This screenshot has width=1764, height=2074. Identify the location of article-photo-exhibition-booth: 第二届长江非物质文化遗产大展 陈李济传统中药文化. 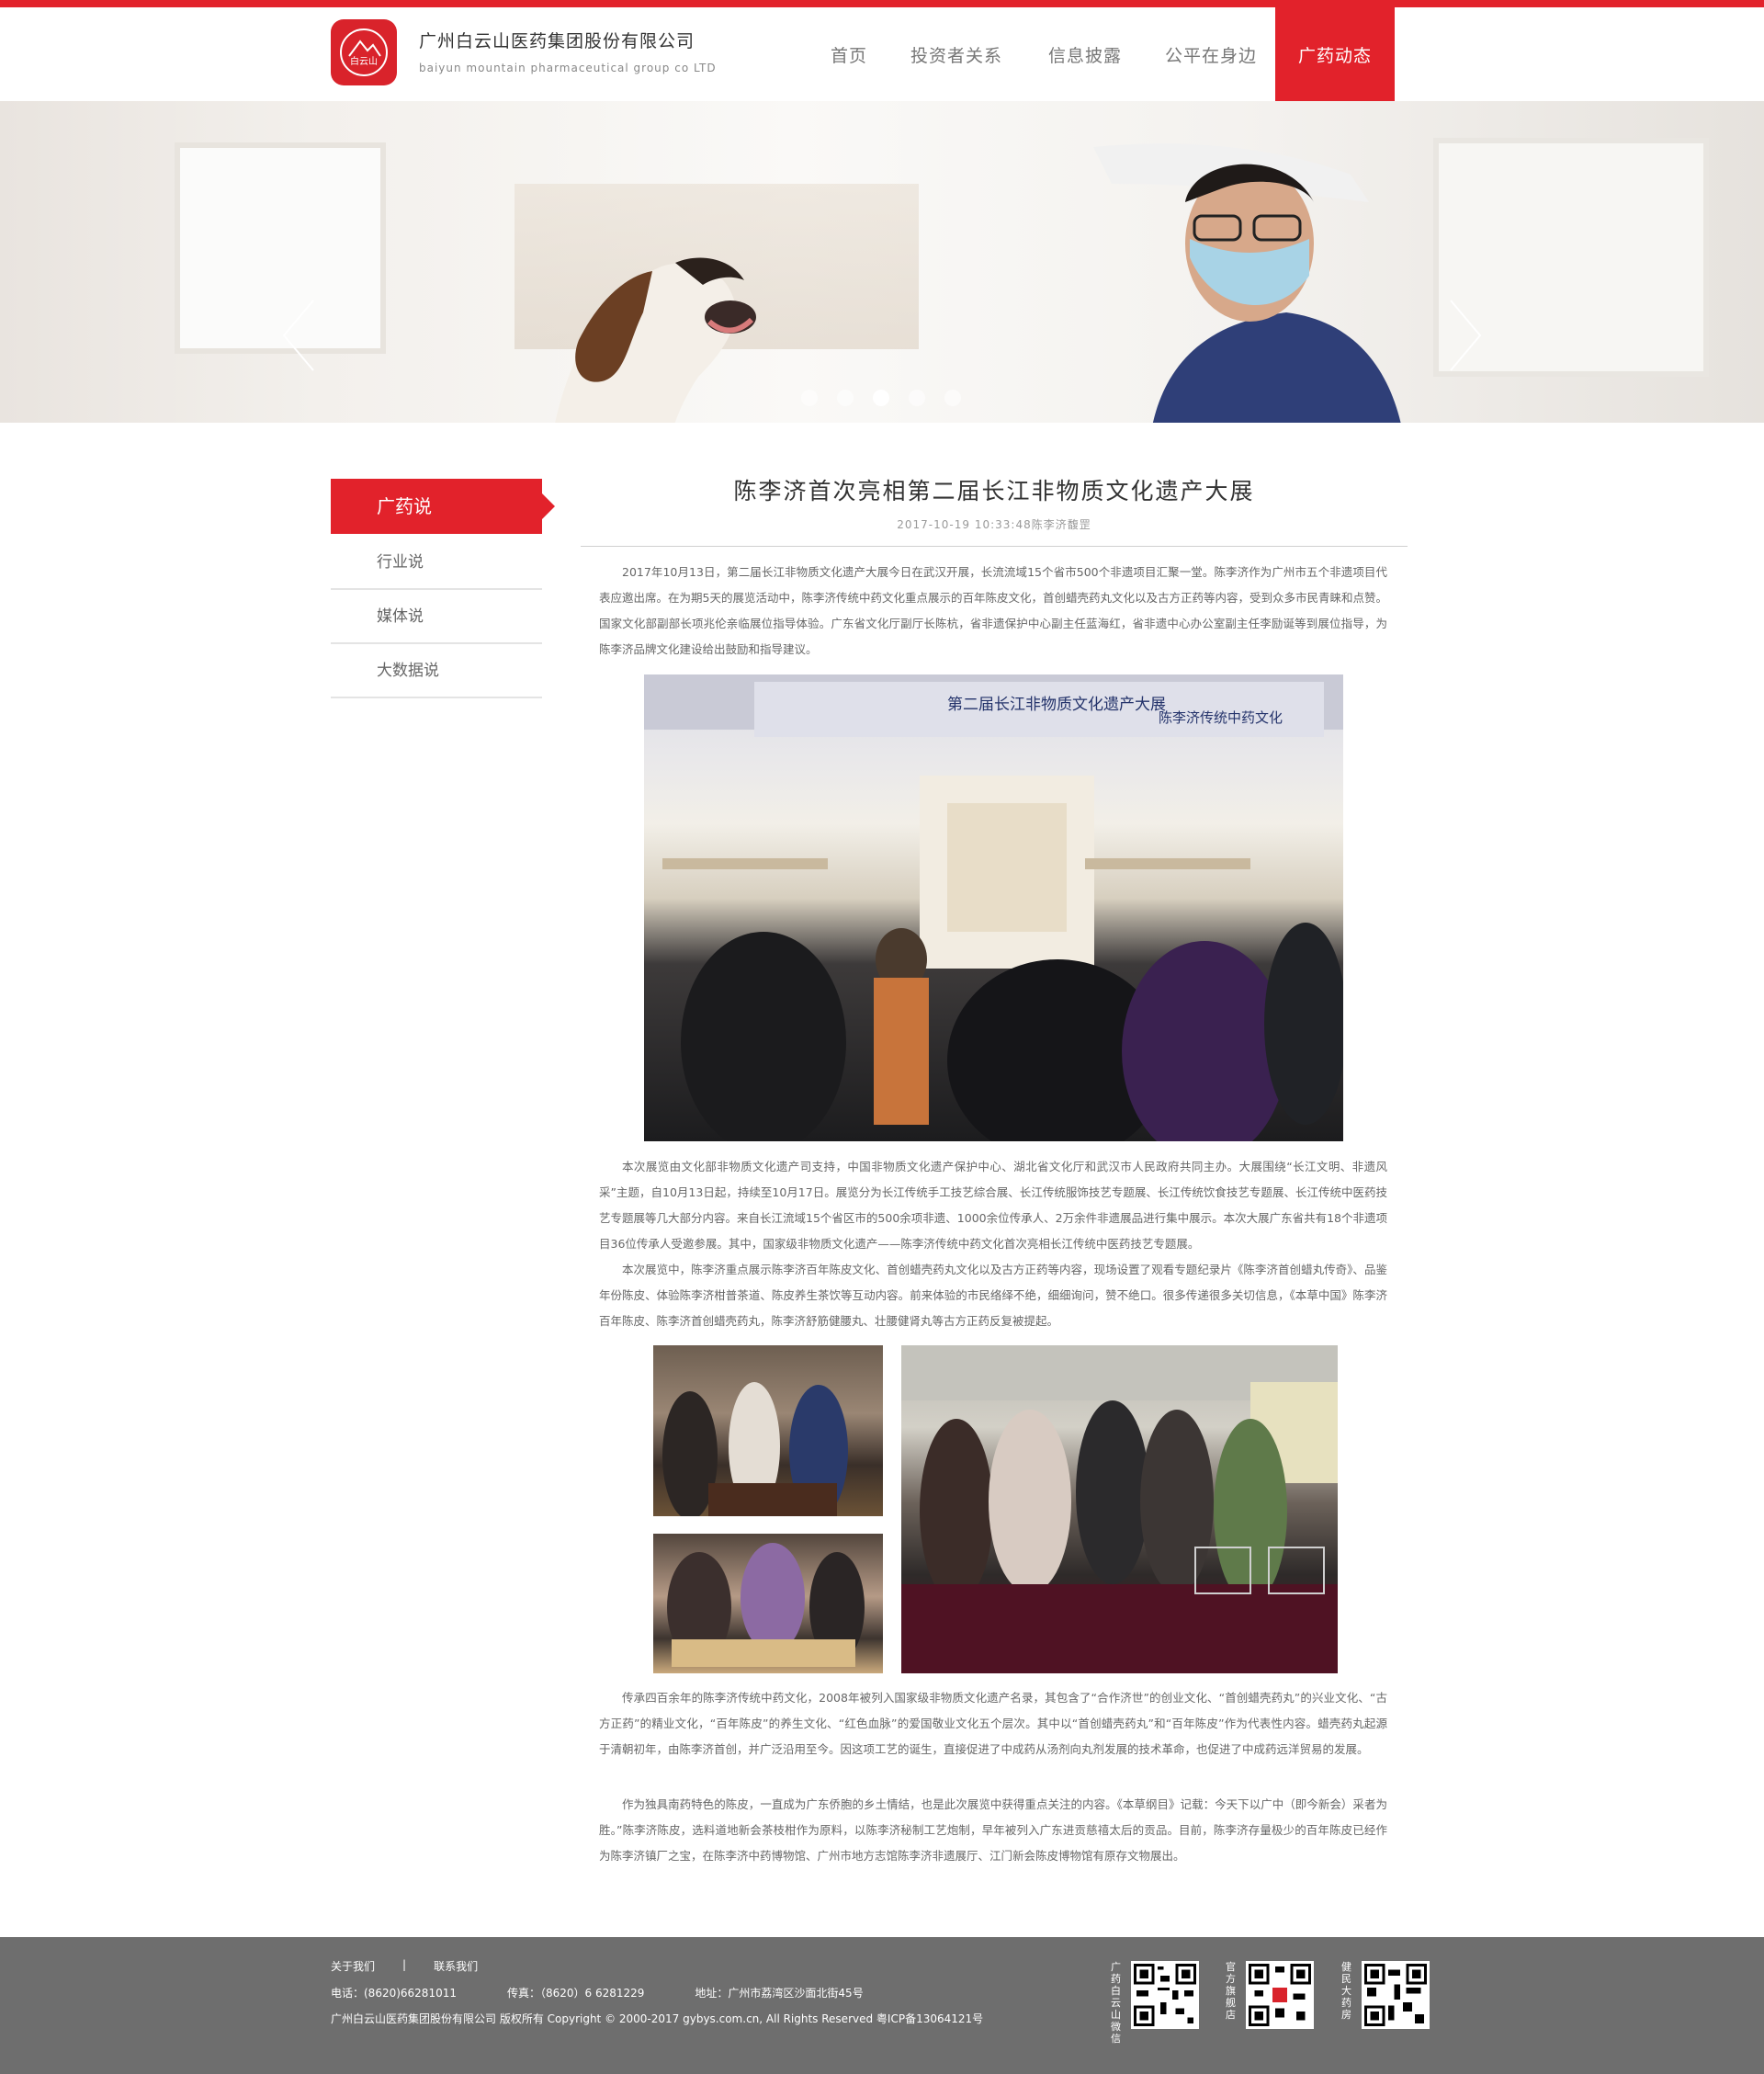
(994, 907).